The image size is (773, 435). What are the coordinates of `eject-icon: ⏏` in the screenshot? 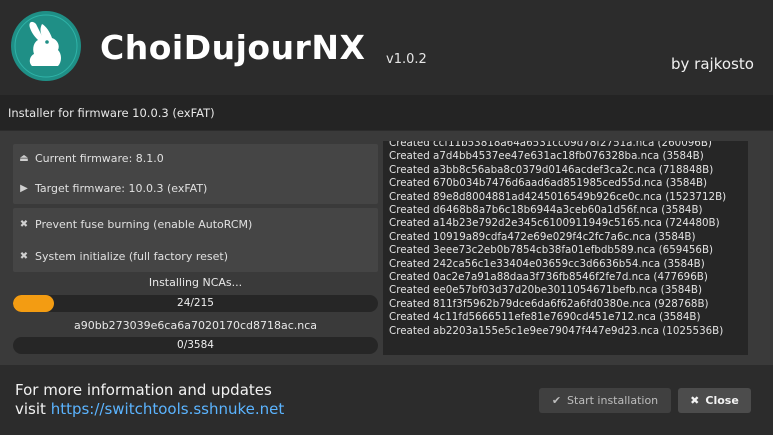 It's located at (24, 158).